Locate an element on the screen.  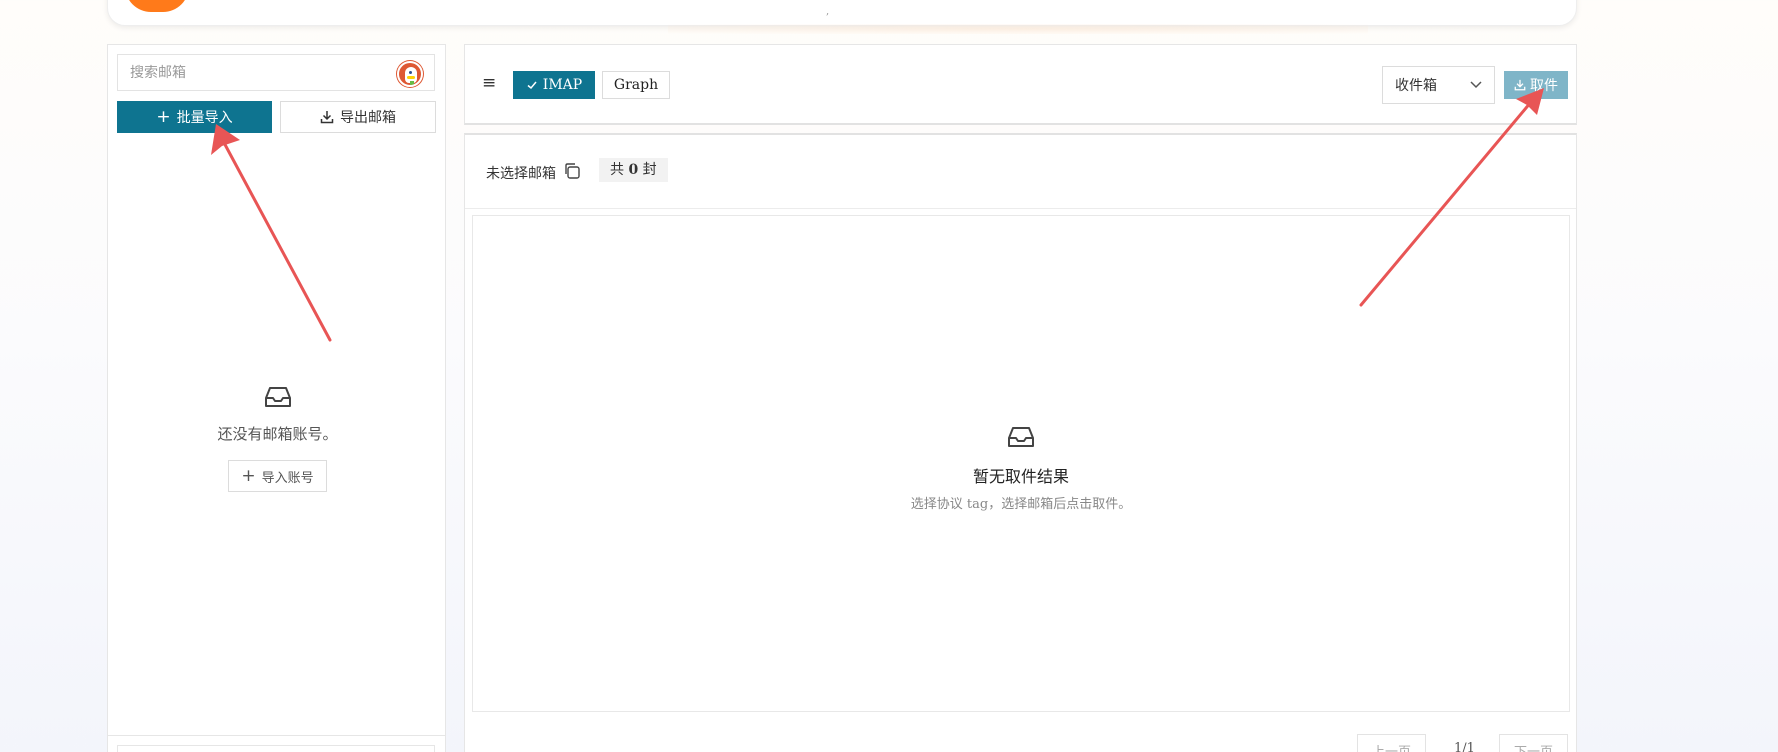
batch-import-label: 批量导入 is located at coordinates (204, 118).